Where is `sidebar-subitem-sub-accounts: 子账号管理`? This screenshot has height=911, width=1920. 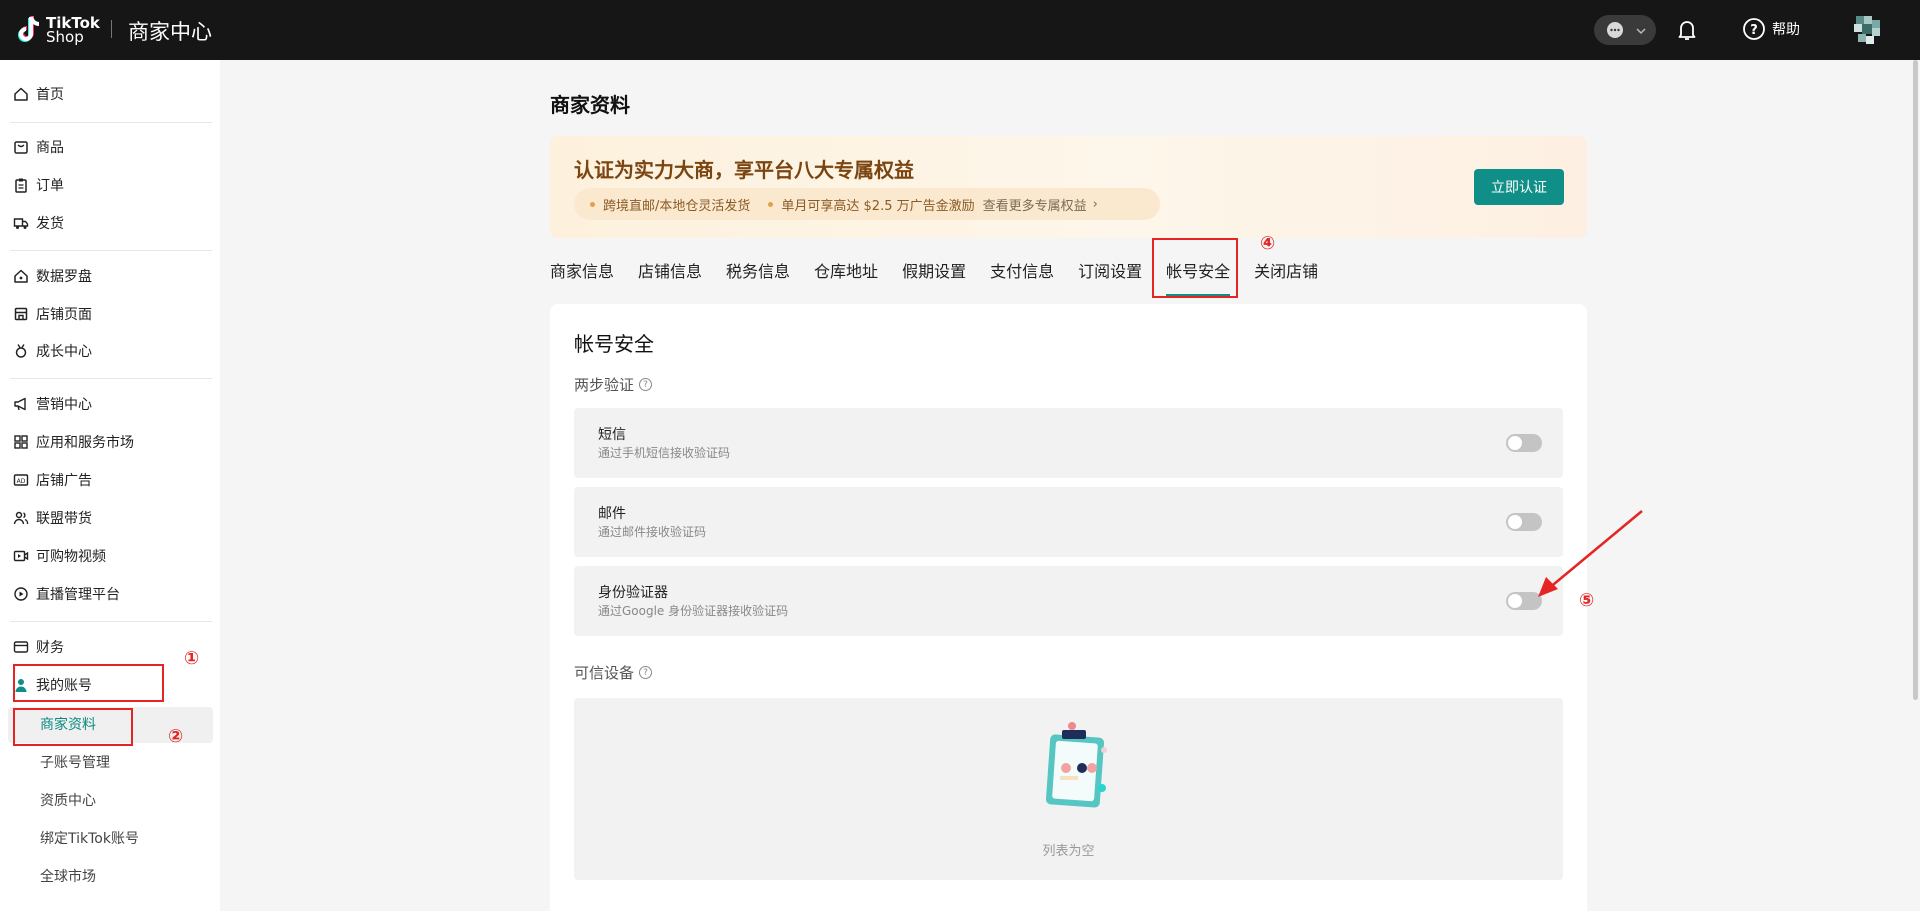 sidebar-subitem-sub-accounts: 子账号管理 is located at coordinates (140, 762).